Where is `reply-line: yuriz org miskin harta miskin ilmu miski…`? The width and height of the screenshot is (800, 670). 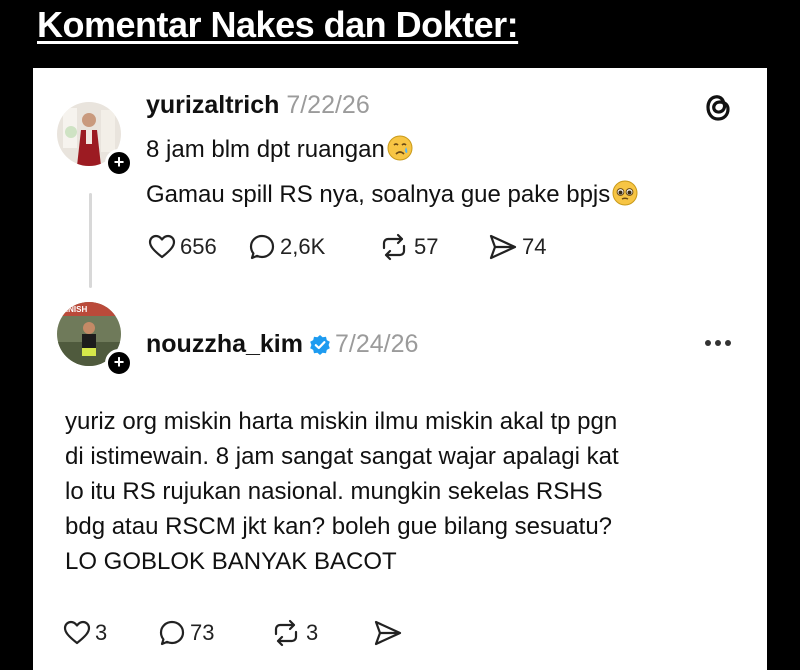 reply-line: yuriz org miskin harta miskin ilmu miski… is located at coordinates (341, 421).